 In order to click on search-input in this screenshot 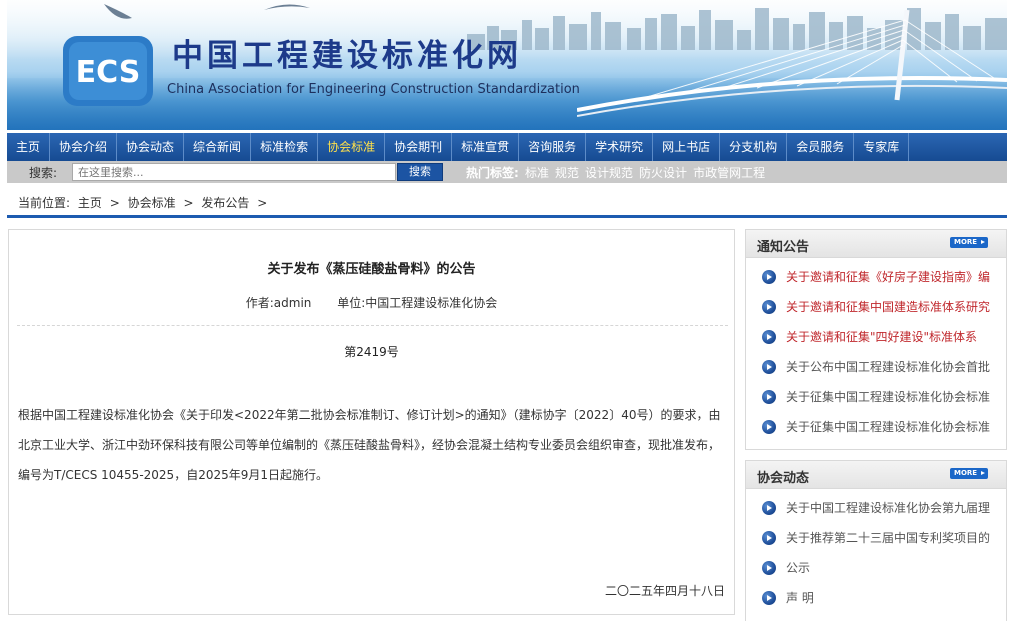, I will do `click(234, 172)`.